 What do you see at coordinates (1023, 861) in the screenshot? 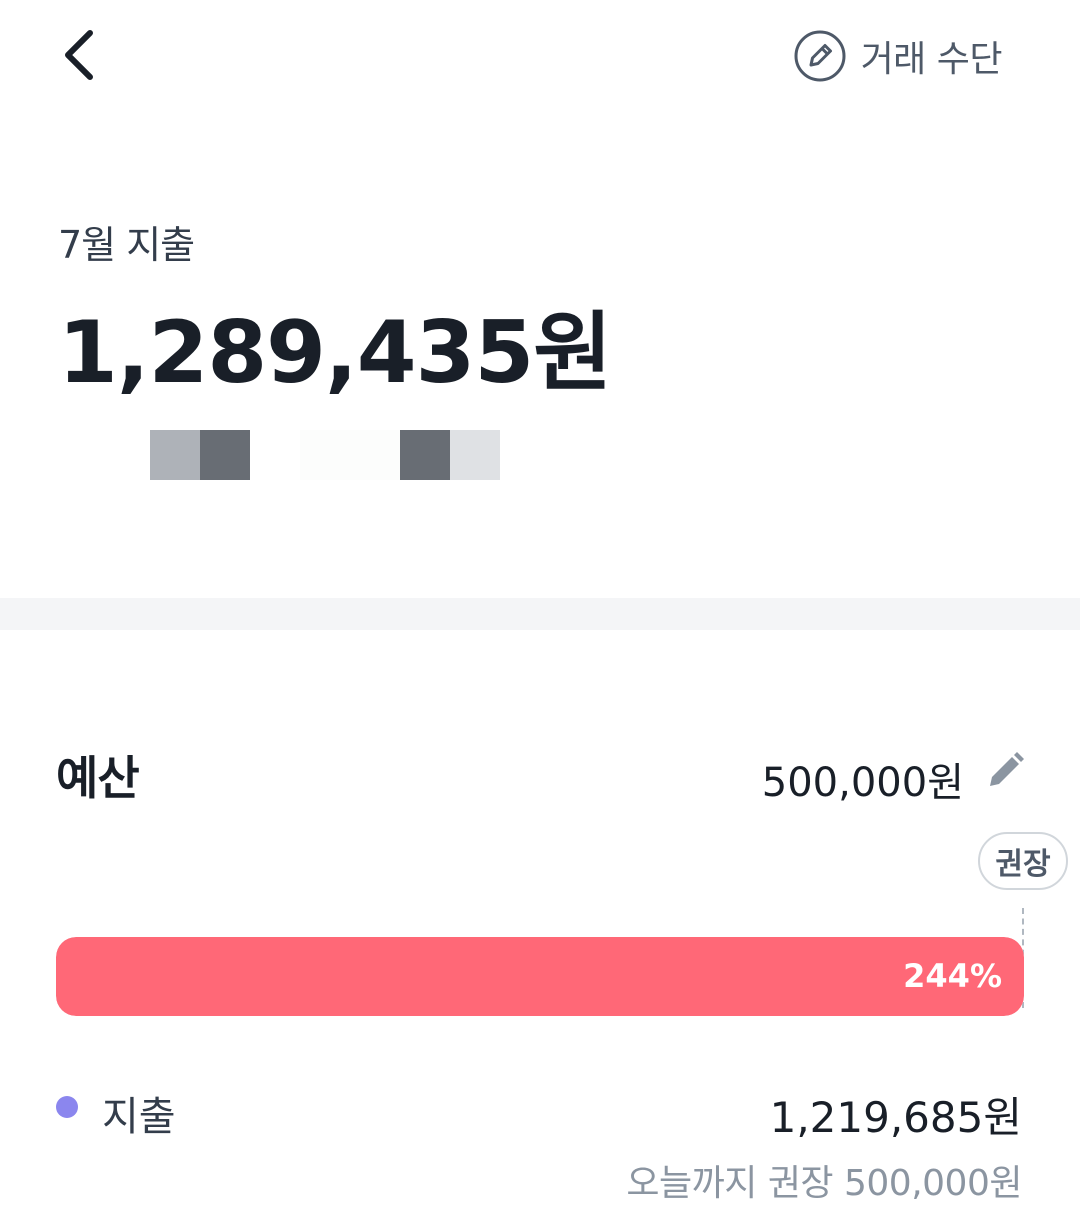
I see `recommend-badge: 권장` at bounding box center [1023, 861].